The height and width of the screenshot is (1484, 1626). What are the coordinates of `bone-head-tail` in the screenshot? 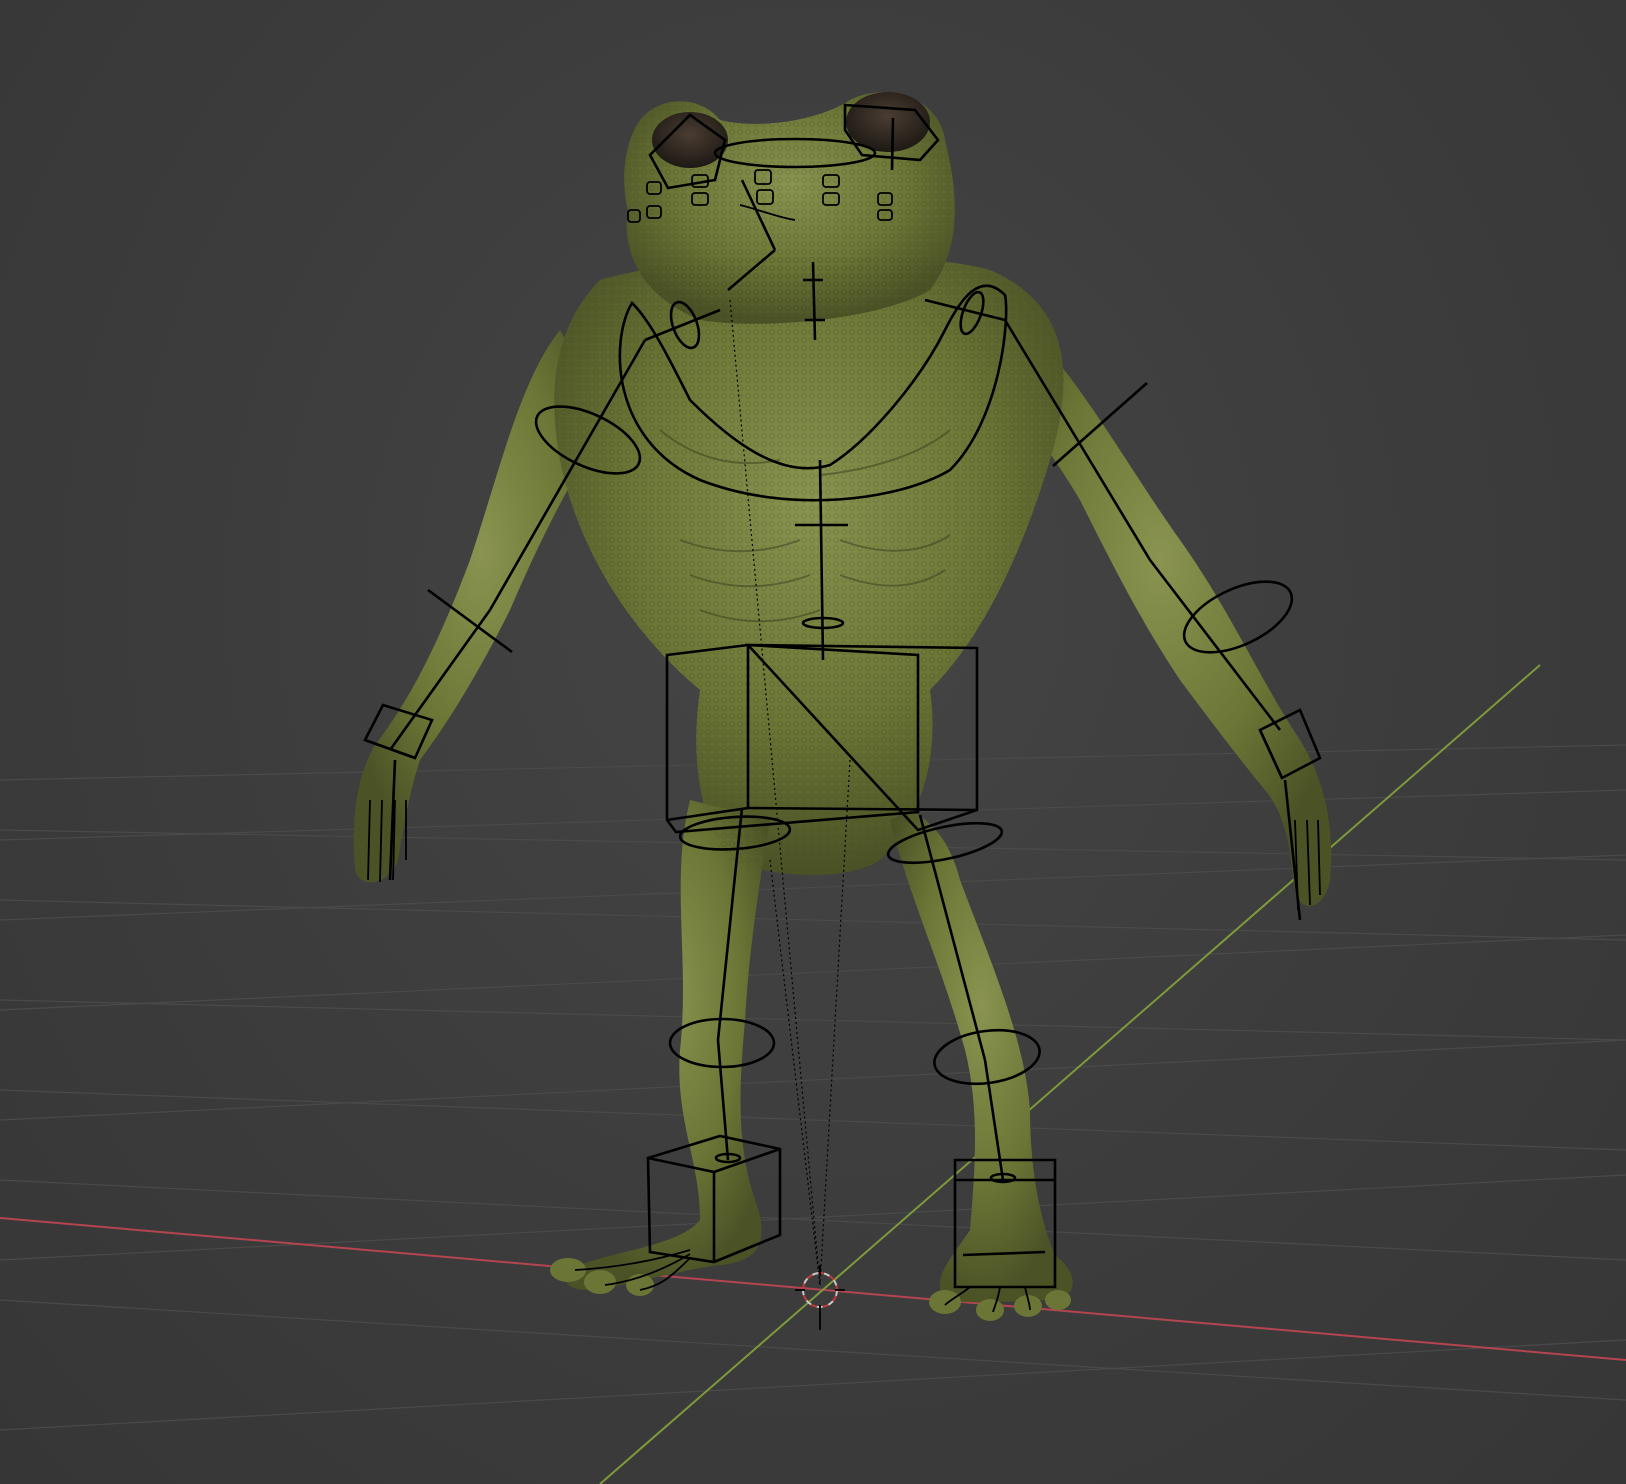 It's located at (892, 144).